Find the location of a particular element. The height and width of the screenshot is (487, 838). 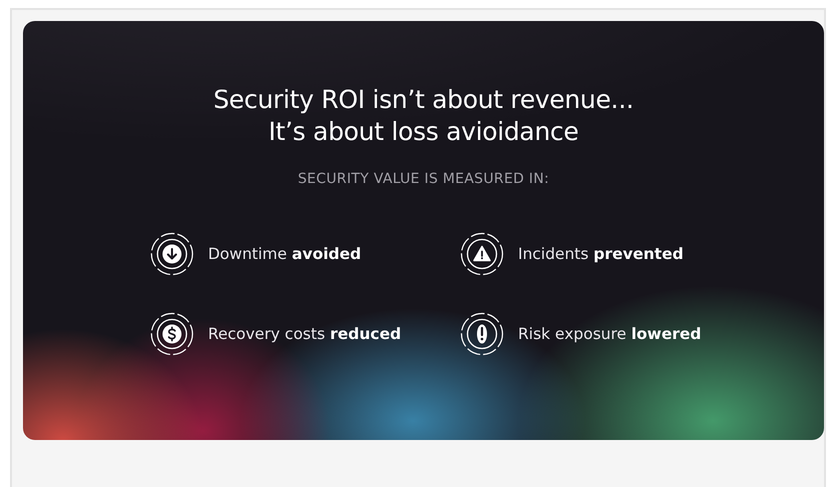

value-label: Recovery costs reduced is located at coordinates (305, 334).